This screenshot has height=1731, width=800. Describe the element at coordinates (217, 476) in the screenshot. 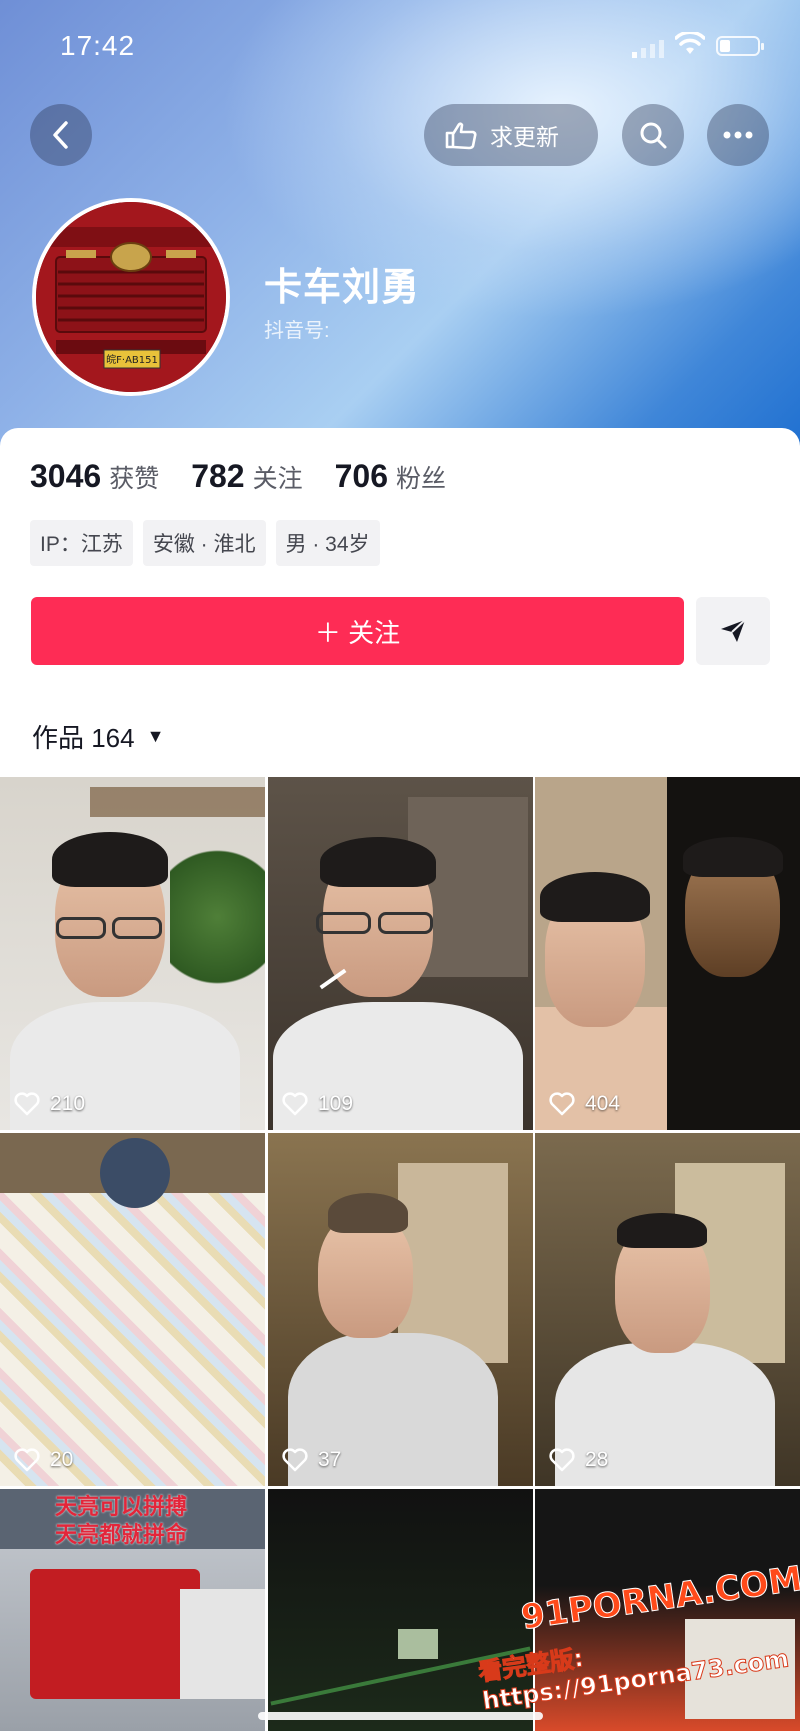

I see `following-count: 782` at that location.